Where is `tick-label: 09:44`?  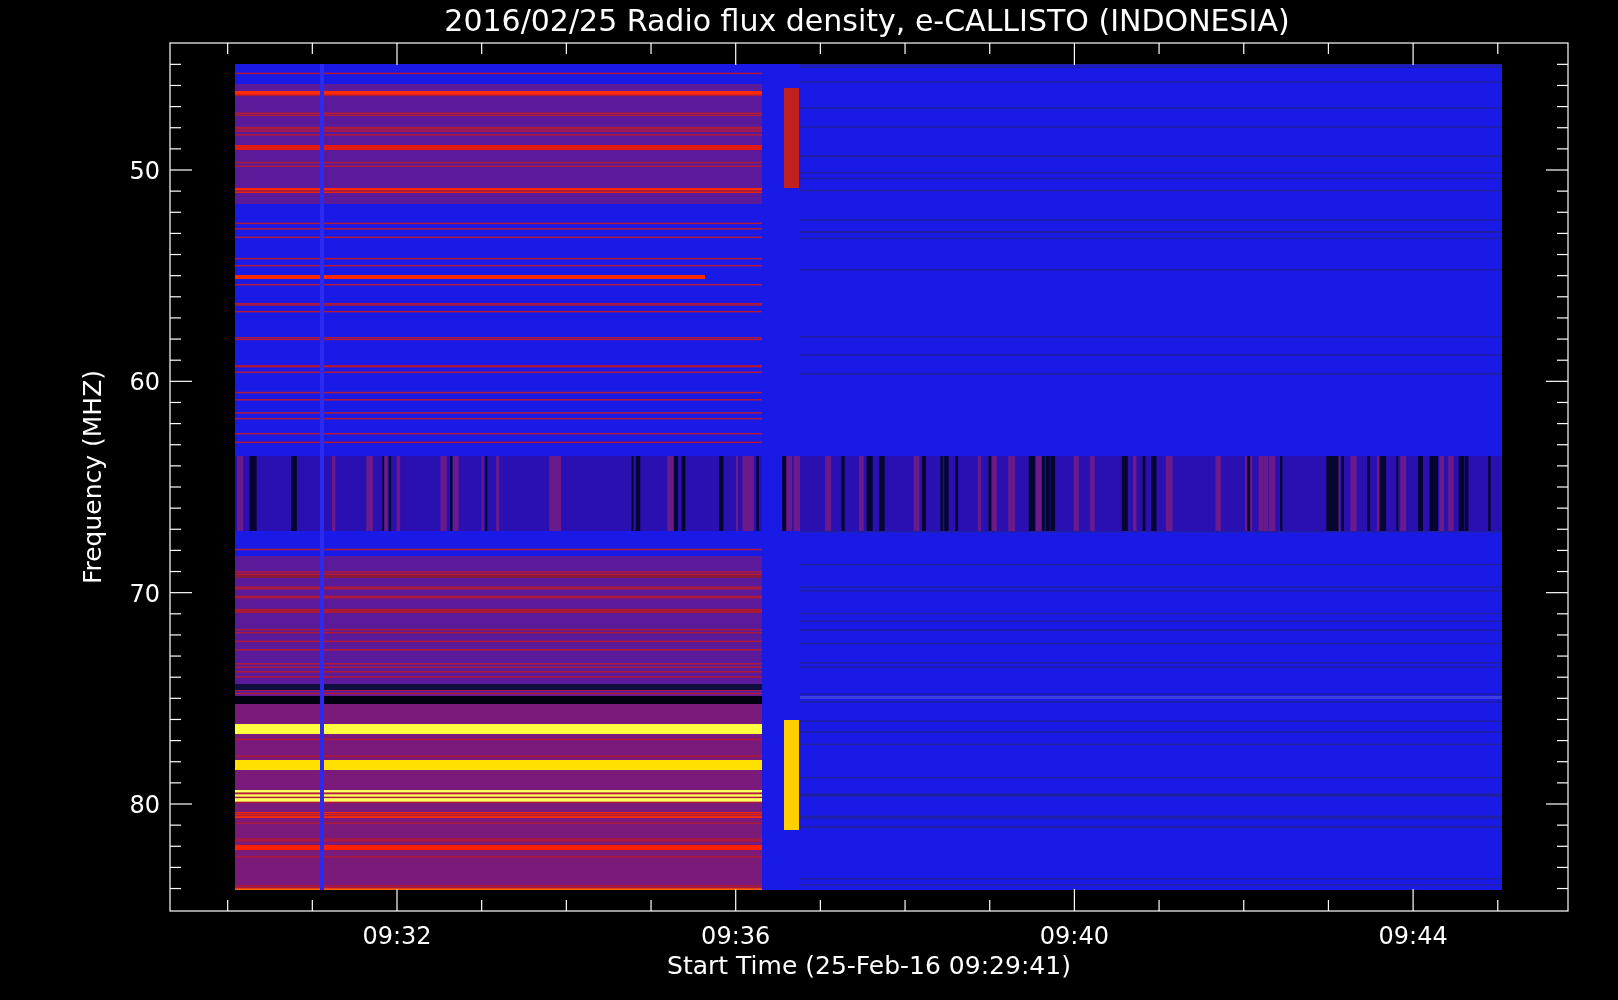 tick-label: 09:44 is located at coordinates (1413, 936).